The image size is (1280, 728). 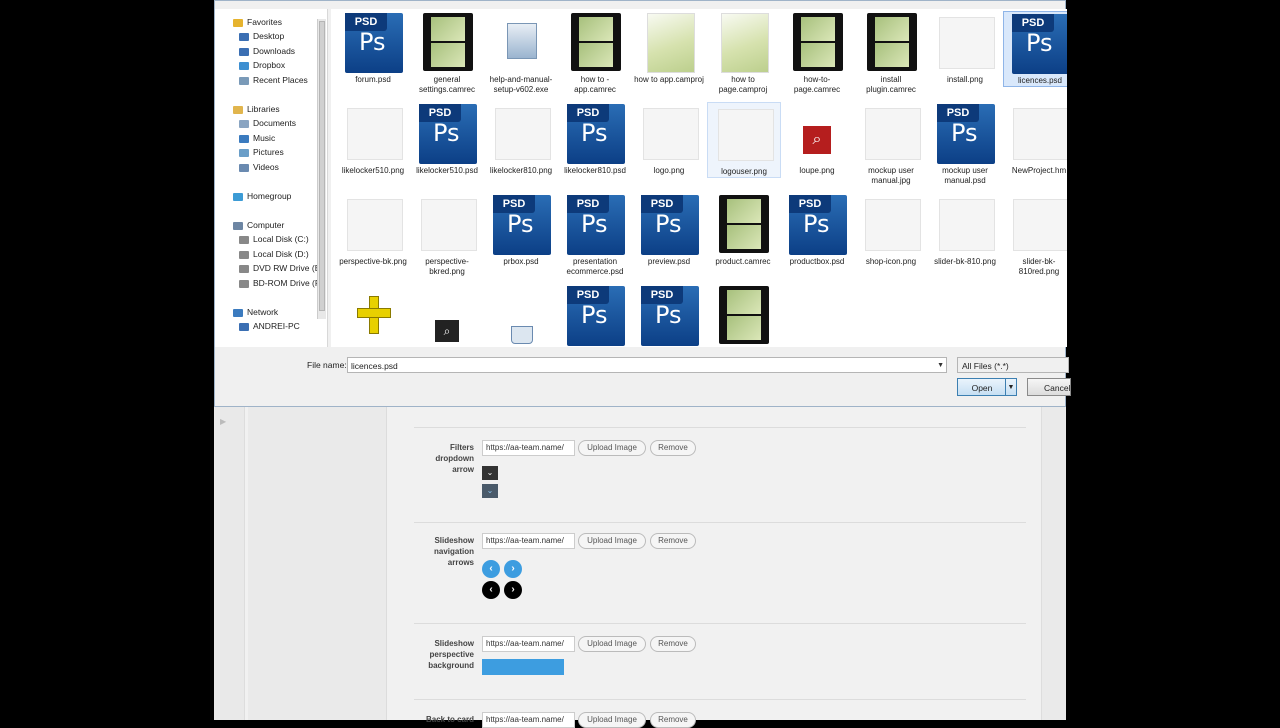 I want to click on file-item: mockup user manual.jpg, so click(x=891, y=144).